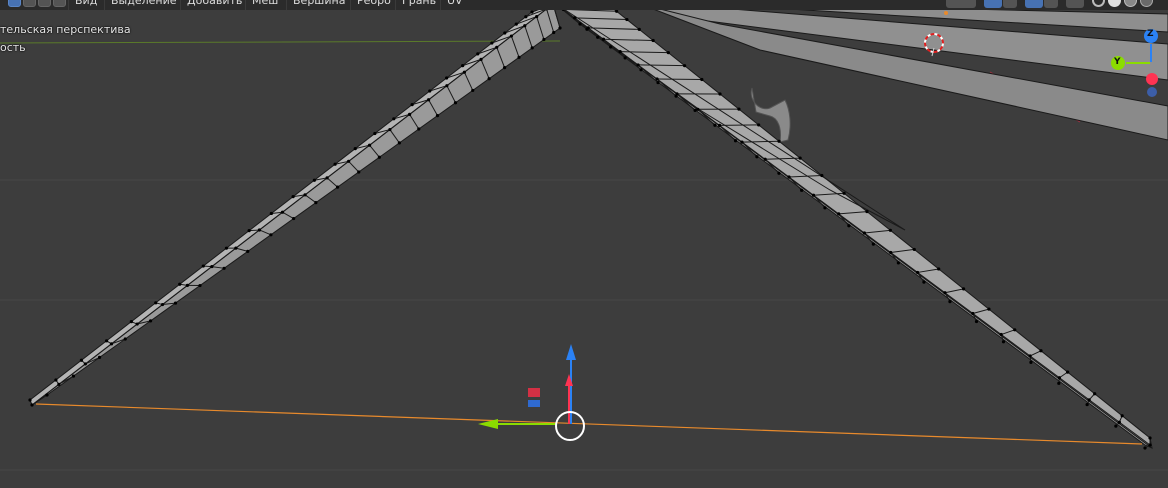 This screenshot has width=1168, height=488. What do you see at coordinates (1034, 4) in the screenshot?
I see `show-overlays-icon` at bounding box center [1034, 4].